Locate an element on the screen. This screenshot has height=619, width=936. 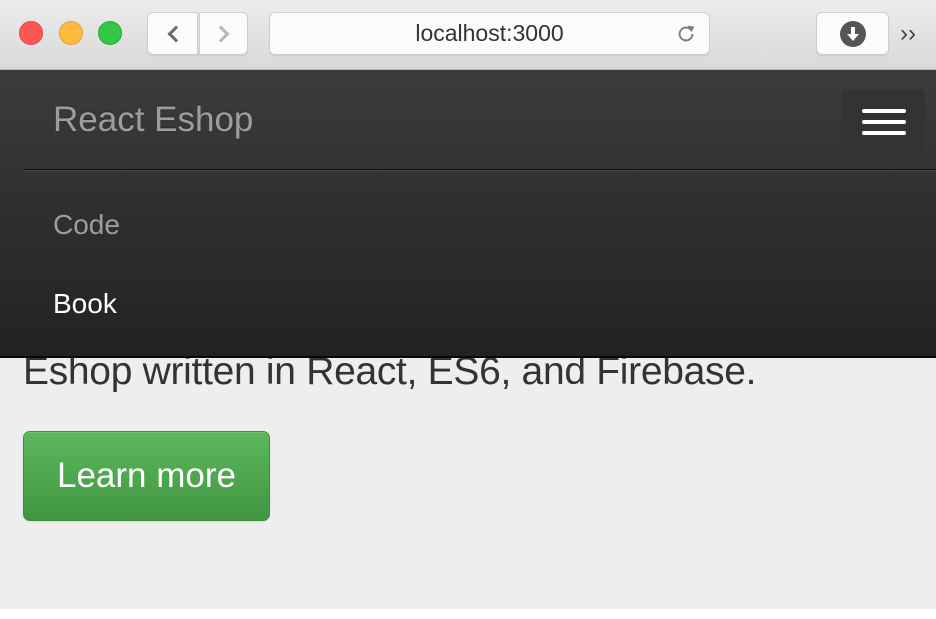
navbar-toggle-button is located at coordinates (883, 121).